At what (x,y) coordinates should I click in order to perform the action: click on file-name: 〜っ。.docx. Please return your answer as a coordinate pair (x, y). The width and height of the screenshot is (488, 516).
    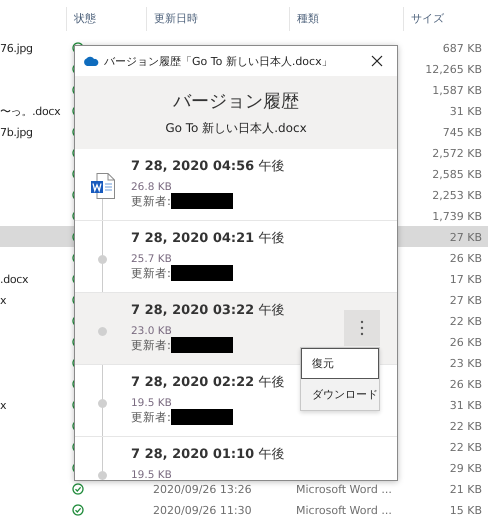
    Looking at the image, I should click on (30, 111).